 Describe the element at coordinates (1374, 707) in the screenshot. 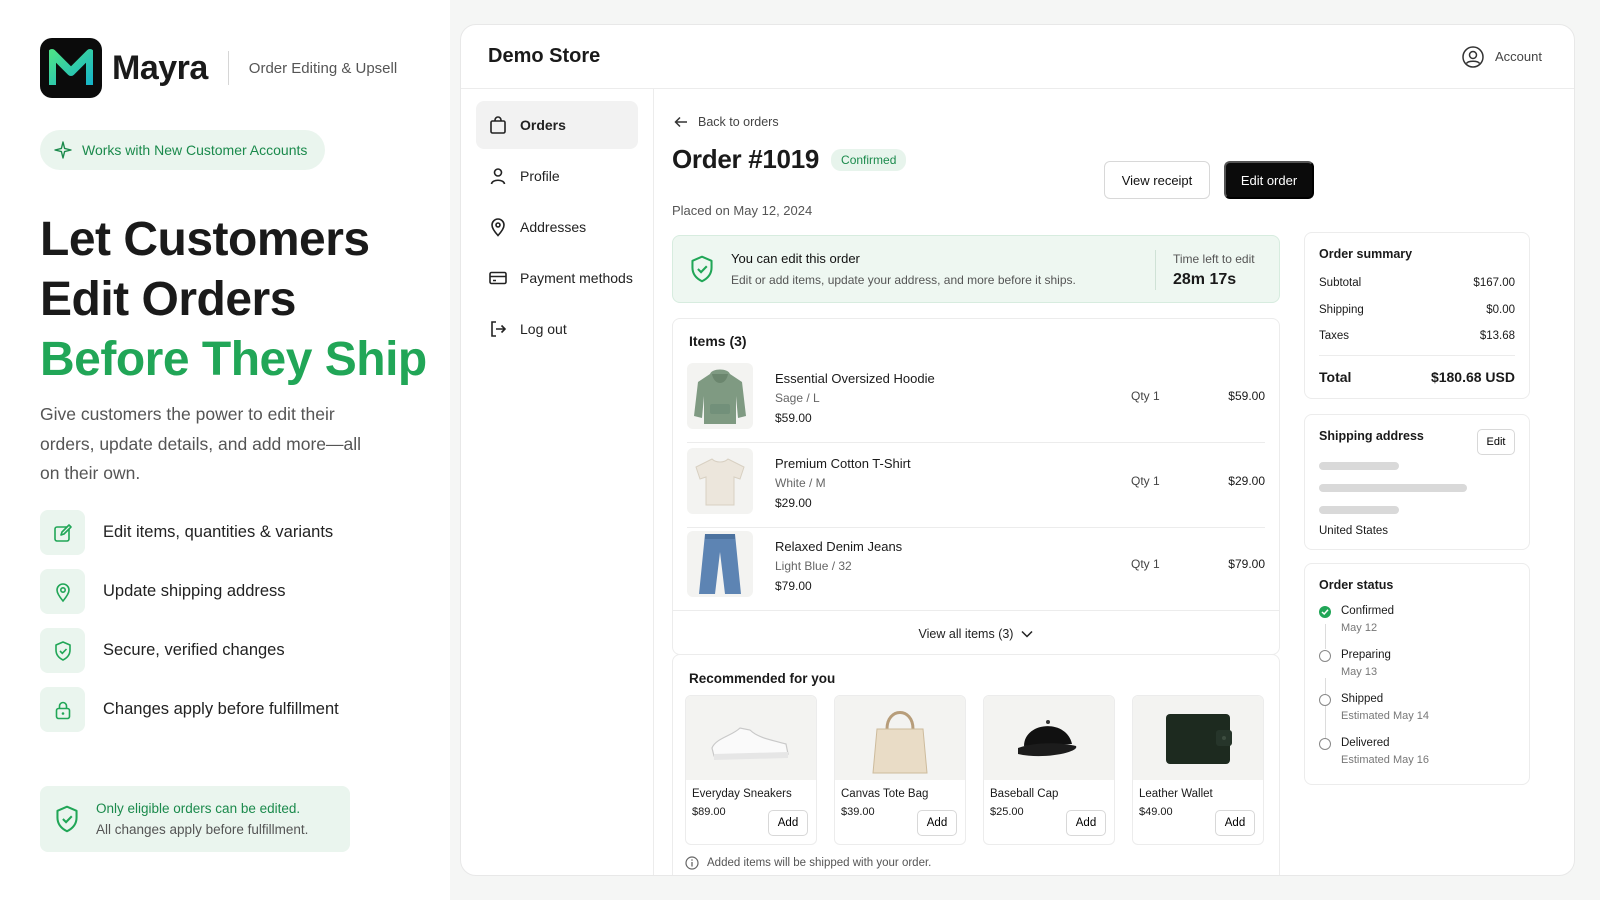

I see `status-step: Shipped Estimated May 14` at that location.